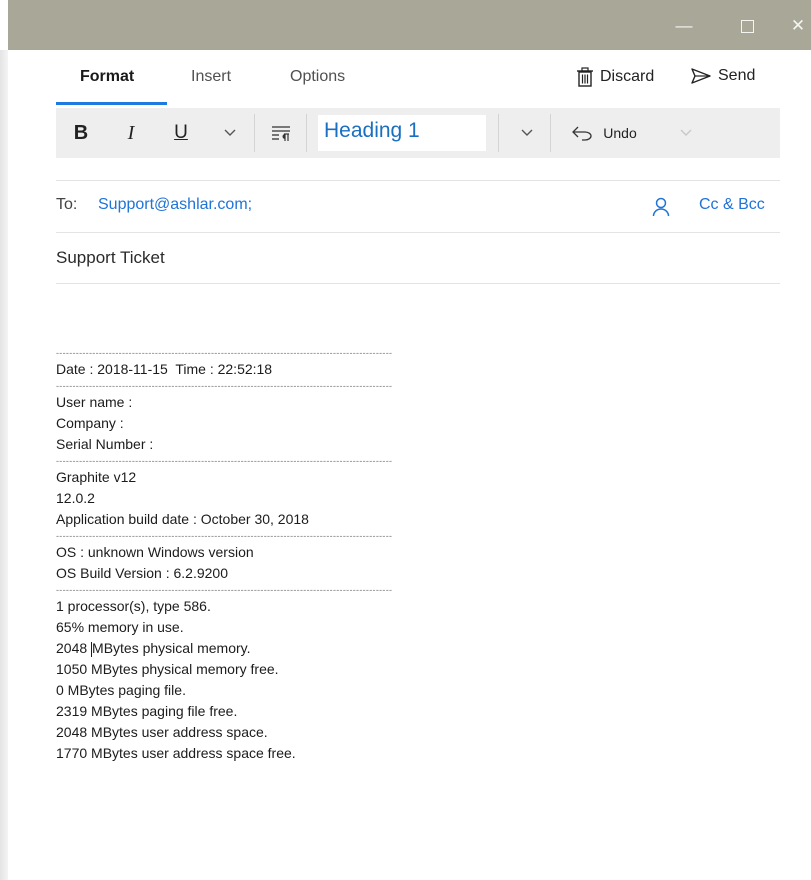 This screenshot has width=811, height=880. I want to click on more-font-options-button, so click(230, 133).